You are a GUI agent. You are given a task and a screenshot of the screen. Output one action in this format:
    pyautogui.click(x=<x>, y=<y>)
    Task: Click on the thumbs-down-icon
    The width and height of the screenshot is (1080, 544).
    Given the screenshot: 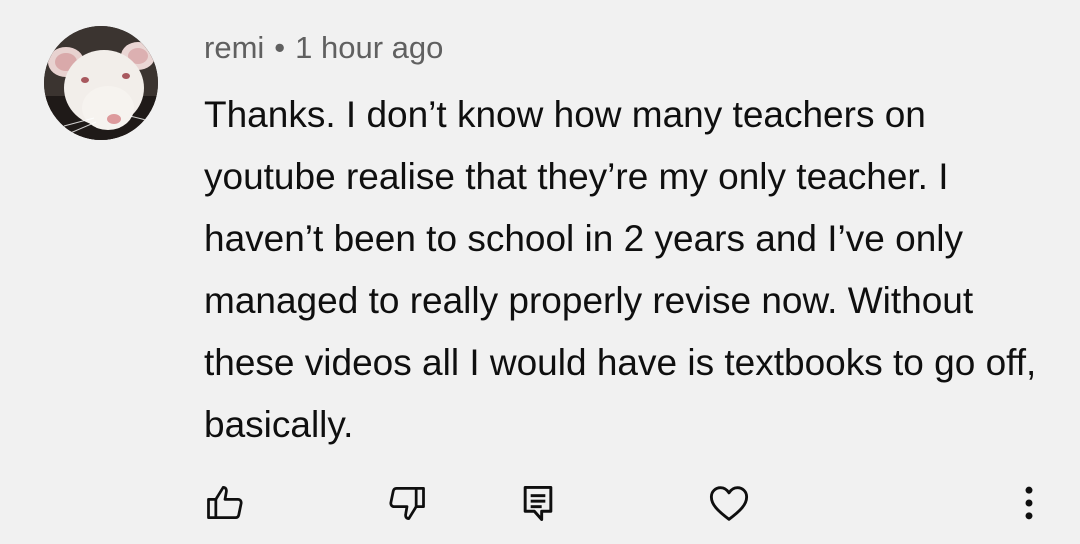 What is the action you would take?
    pyautogui.click(x=407, y=503)
    